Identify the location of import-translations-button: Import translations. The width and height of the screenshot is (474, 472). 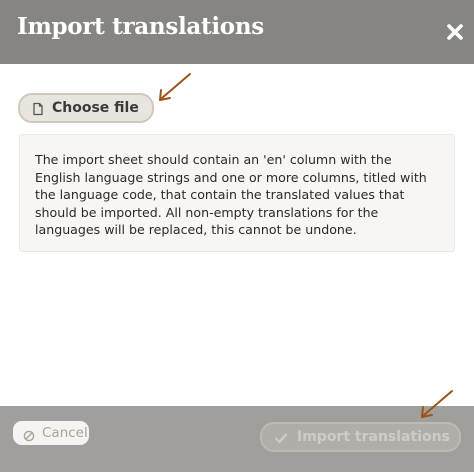
(360, 437).